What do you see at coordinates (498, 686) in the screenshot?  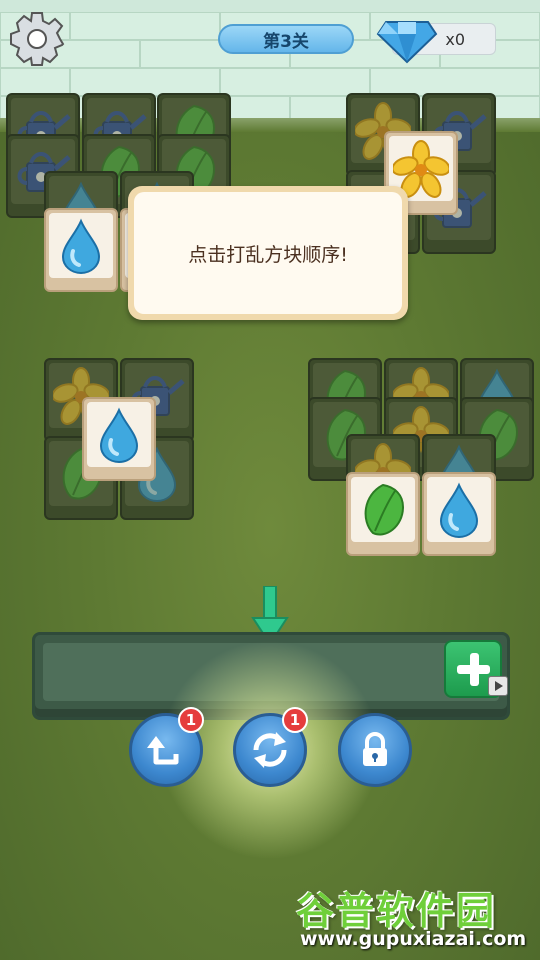 I see `video-icon` at bounding box center [498, 686].